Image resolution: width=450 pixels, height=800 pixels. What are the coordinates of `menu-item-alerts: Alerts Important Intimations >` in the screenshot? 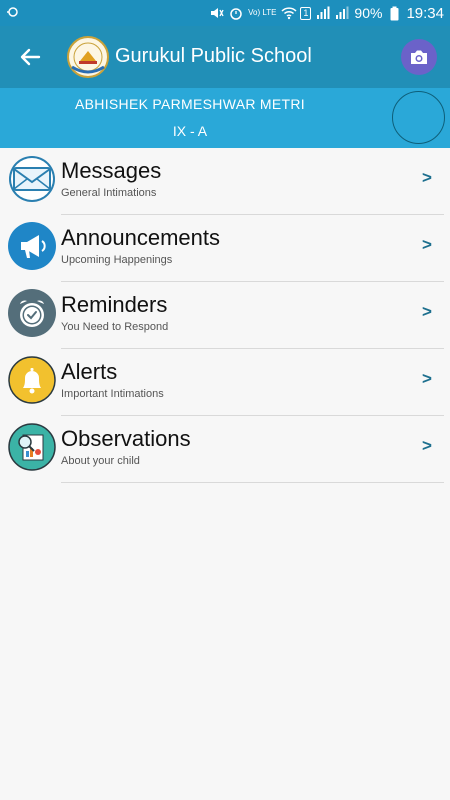 It's located at (225, 382).